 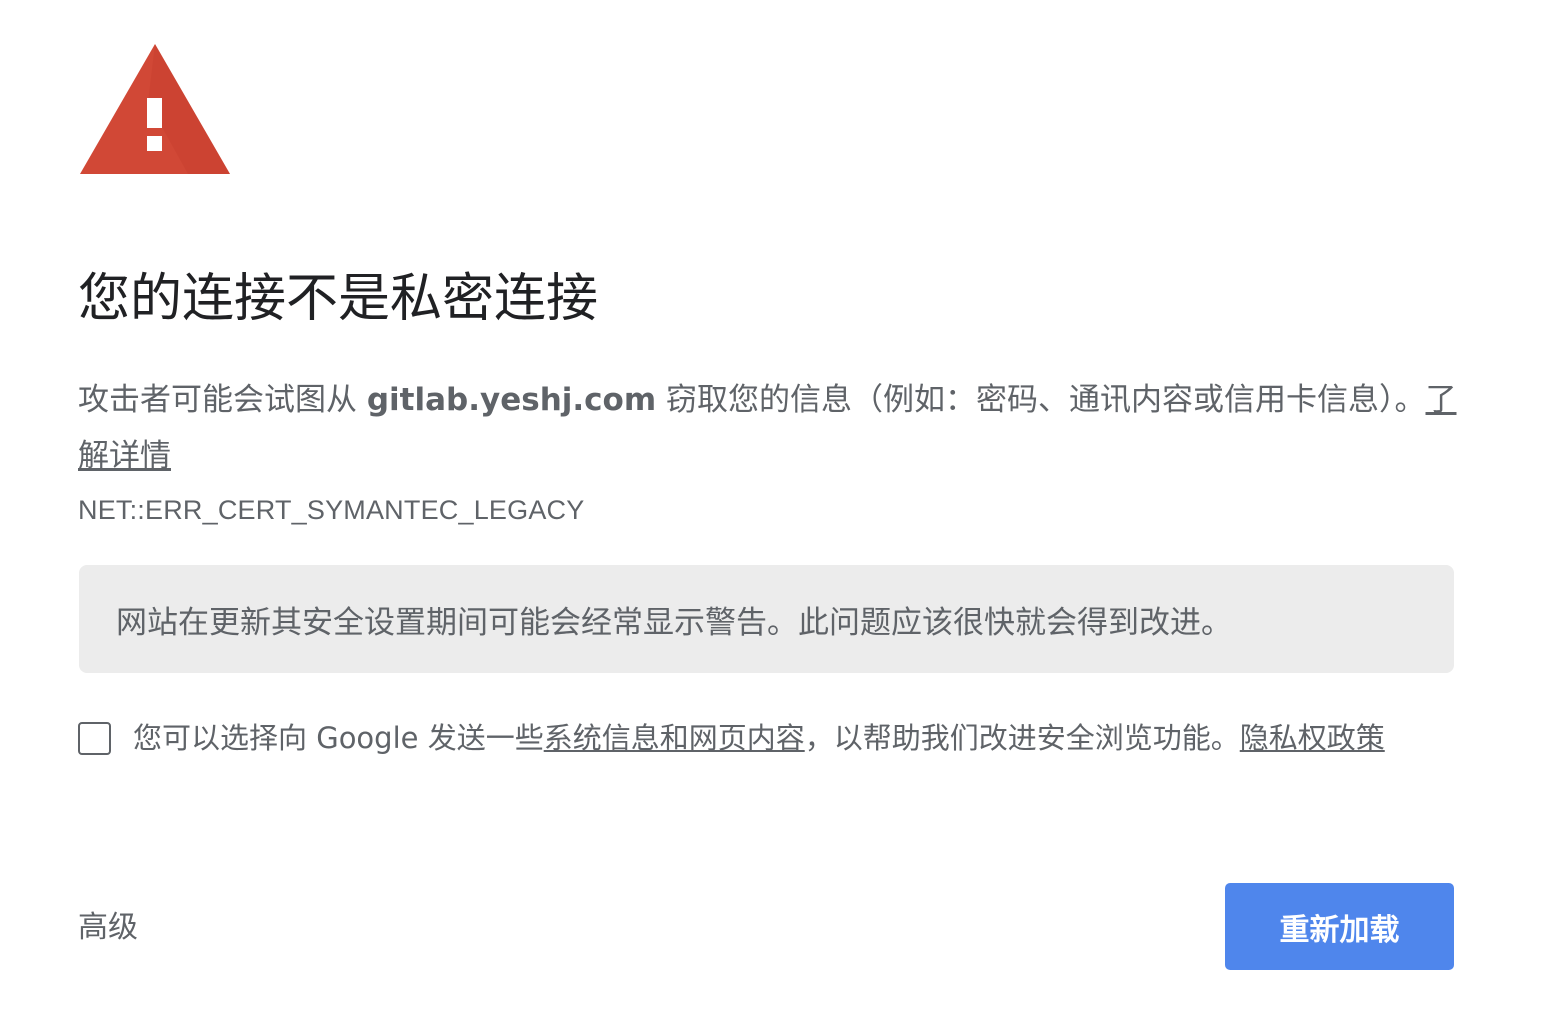 What do you see at coordinates (155, 109) in the screenshot?
I see `warning-triangle-icon` at bounding box center [155, 109].